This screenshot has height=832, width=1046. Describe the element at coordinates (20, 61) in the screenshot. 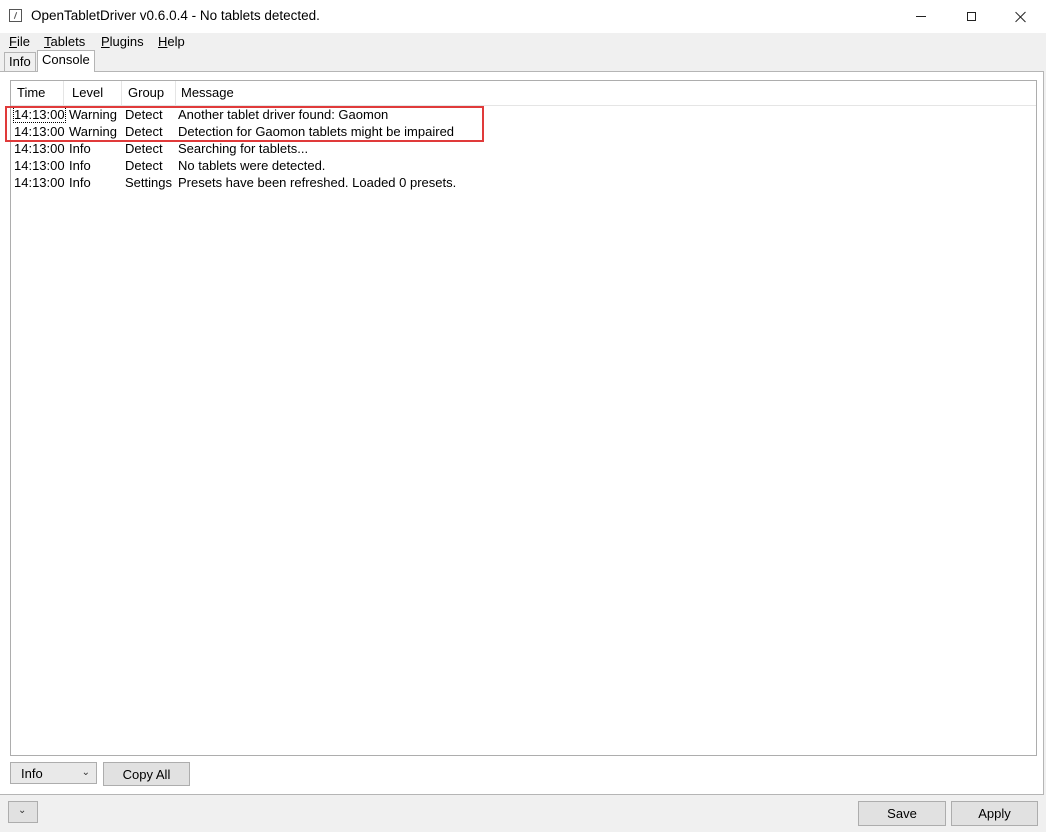

I see `tab-info: Info` at that location.